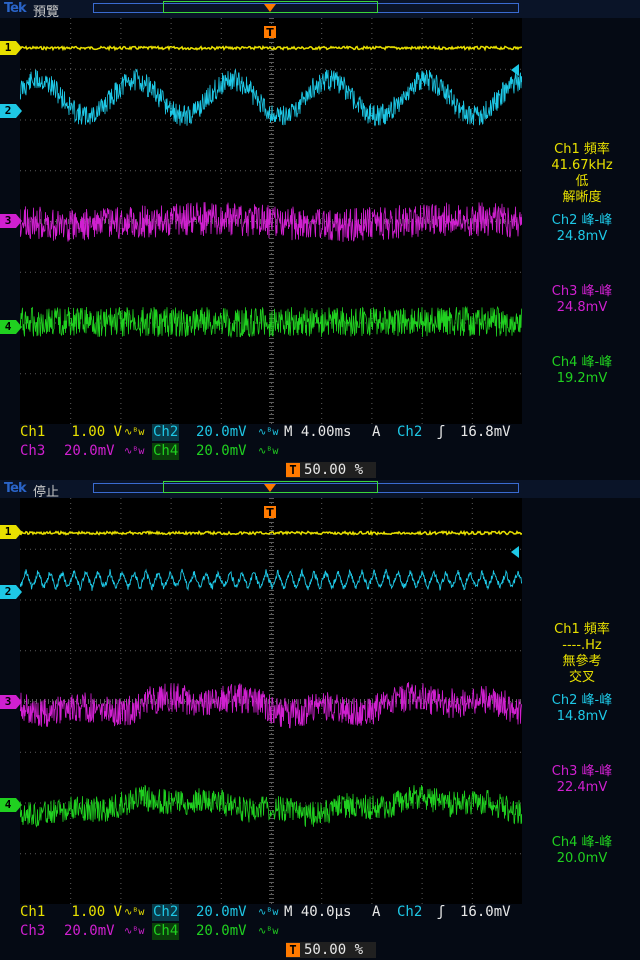 This screenshot has height=960, width=640. Describe the element at coordinates (582, 645) in the screenshot. I see `ch1-measure-value: ----.Hz` at that location.